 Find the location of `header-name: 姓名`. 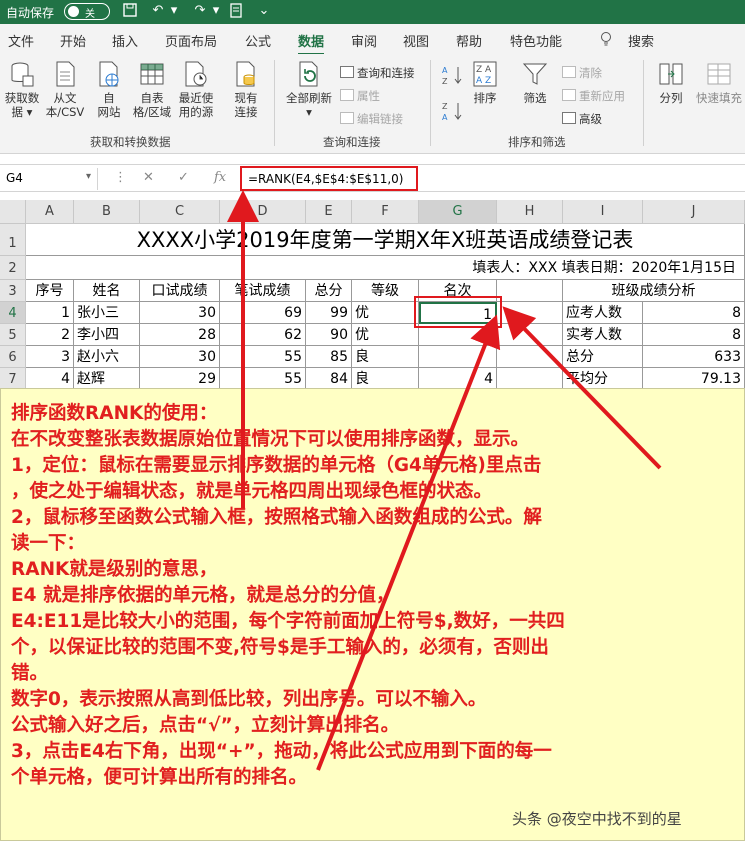

header-name: 姓名 is located at coordinates (107, 291).